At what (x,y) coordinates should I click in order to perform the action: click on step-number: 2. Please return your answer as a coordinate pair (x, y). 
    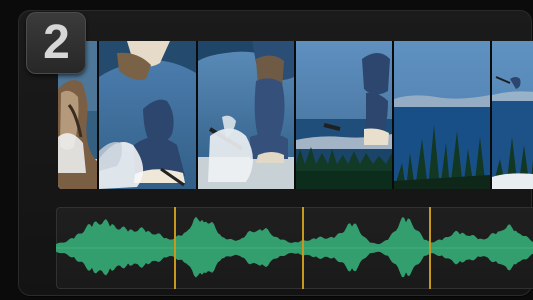
    Looking at the image, I should click on (56, 42).